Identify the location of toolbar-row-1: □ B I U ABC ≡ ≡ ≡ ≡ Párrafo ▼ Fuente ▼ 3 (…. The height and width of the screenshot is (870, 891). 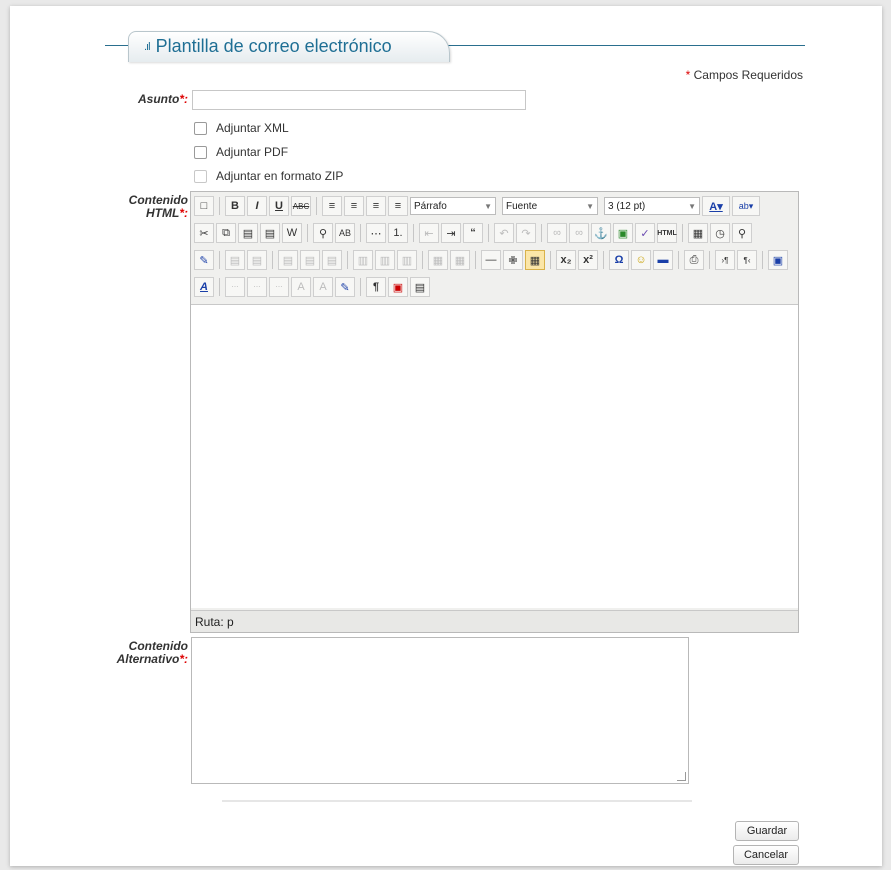
(477, 206).